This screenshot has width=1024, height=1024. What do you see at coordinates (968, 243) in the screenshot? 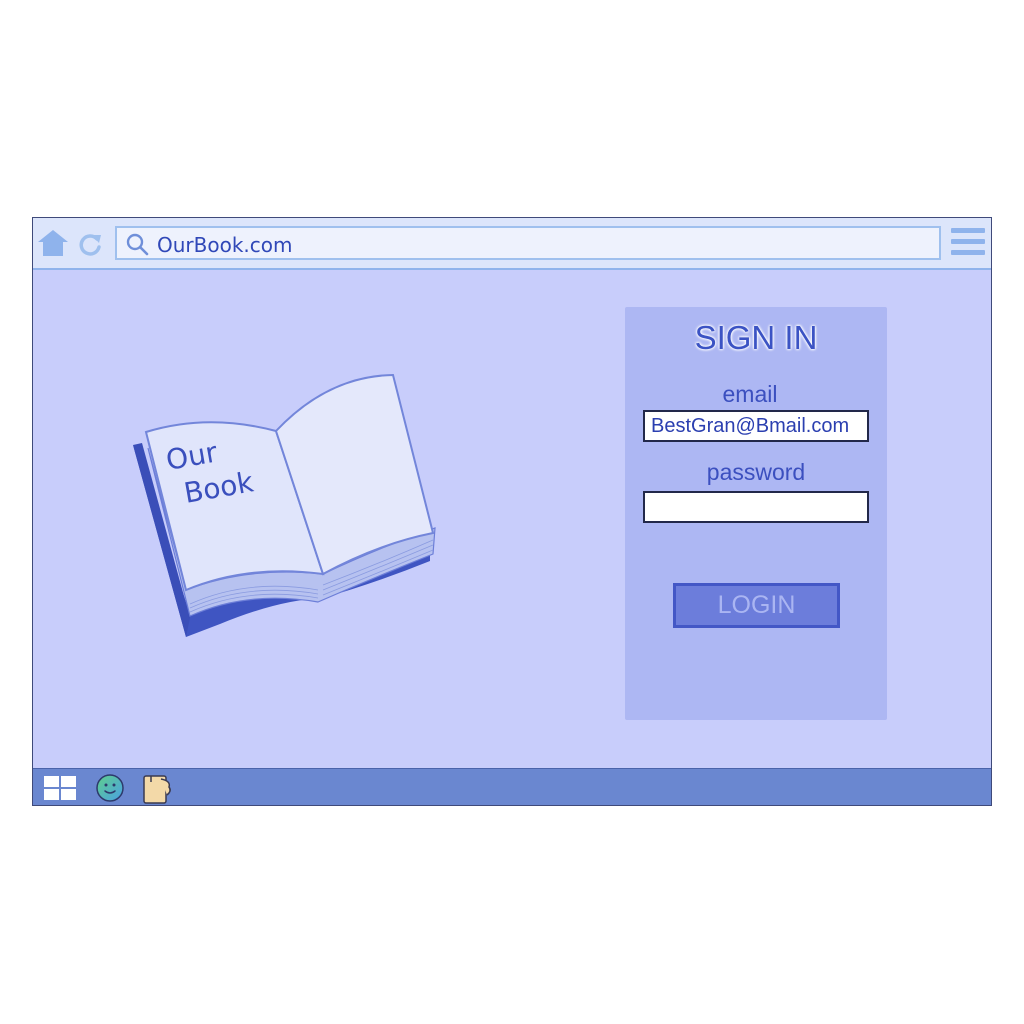
I see `hamburger-menu-icon` at bounding box center [968, 243].